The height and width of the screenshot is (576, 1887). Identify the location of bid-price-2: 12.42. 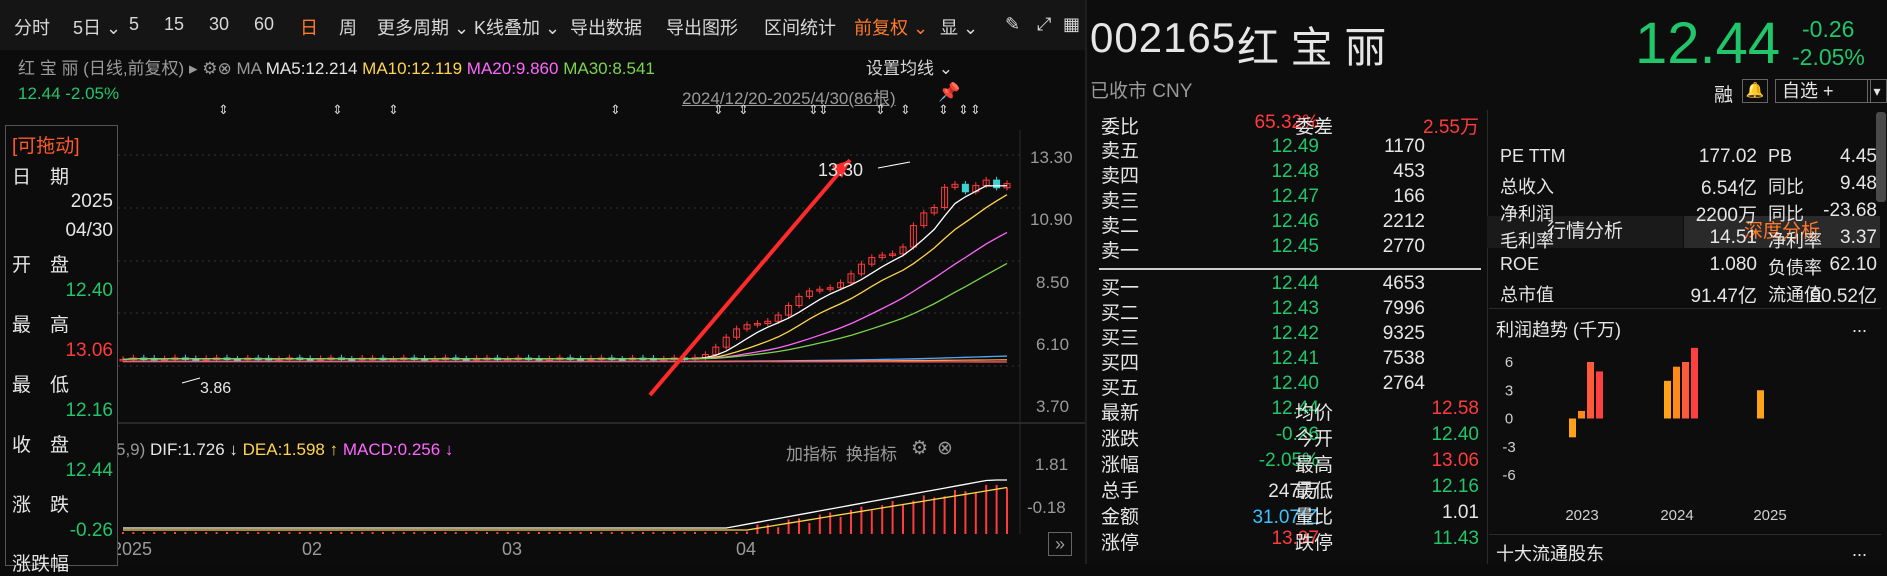
(1263, 334).